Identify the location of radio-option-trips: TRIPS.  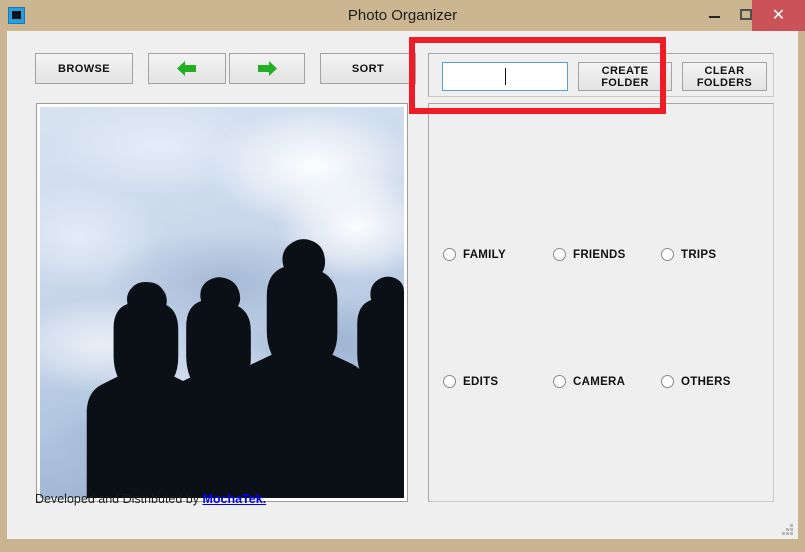
(688, 254).